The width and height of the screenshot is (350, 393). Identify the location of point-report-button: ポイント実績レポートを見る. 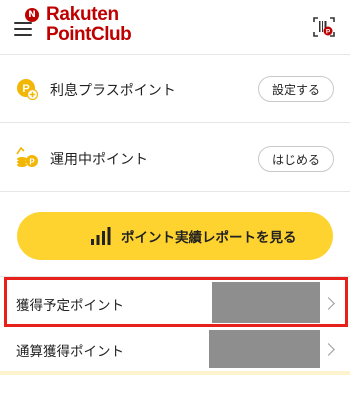
(175, 236).